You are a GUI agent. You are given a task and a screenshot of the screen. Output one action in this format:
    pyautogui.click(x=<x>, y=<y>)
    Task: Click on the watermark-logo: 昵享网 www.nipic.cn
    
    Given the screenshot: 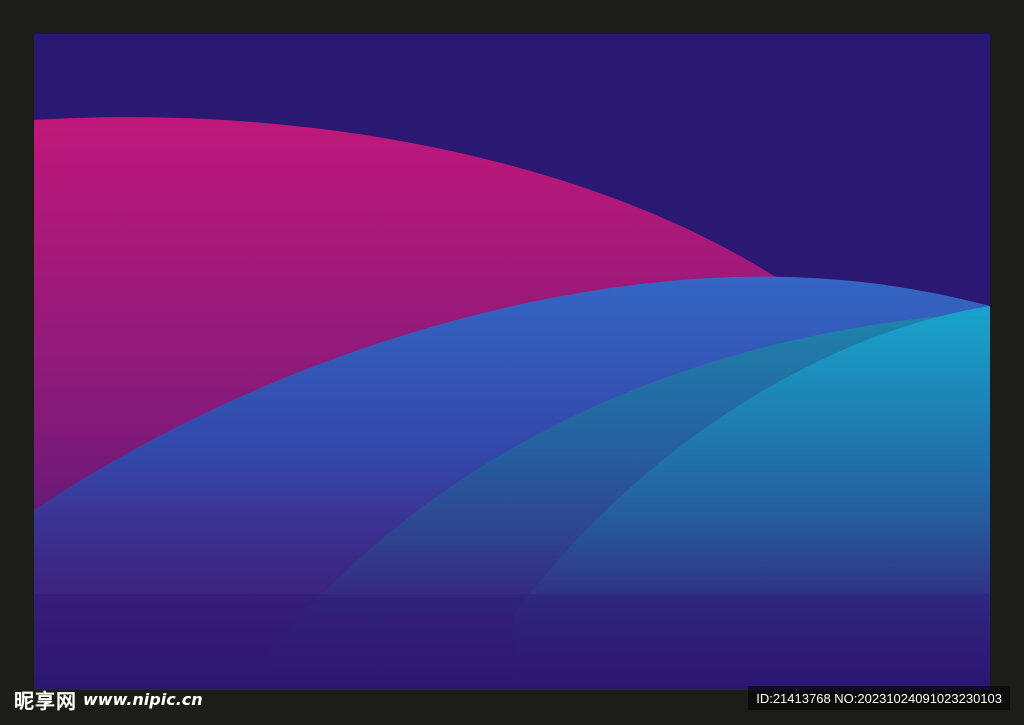 What is the action you would take?
    pyautogui.click(x=108, y=699)
    